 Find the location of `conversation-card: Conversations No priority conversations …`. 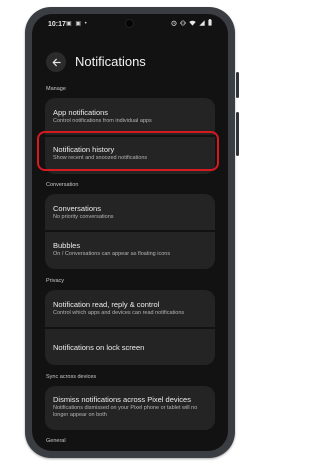

conversation-card: Conversations No priority conversations … is located at coordinates (130, 231).